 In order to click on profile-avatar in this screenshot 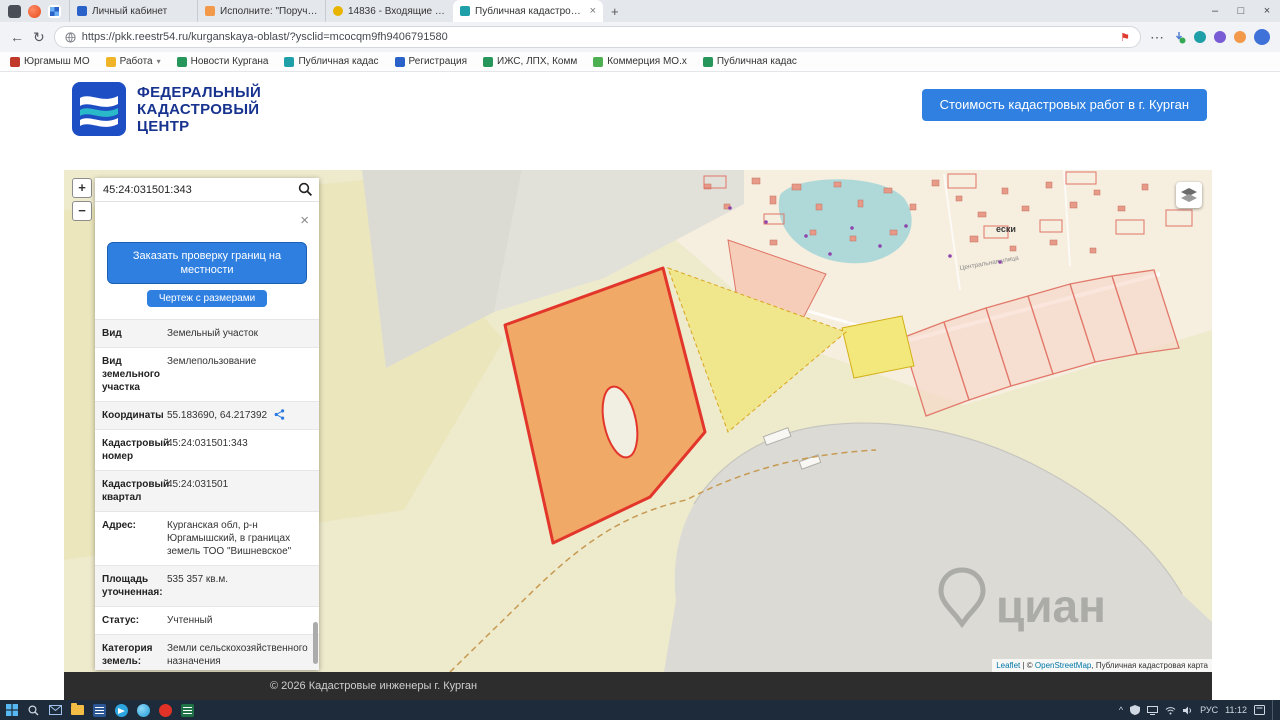, I will do `click(1262, 37)`.